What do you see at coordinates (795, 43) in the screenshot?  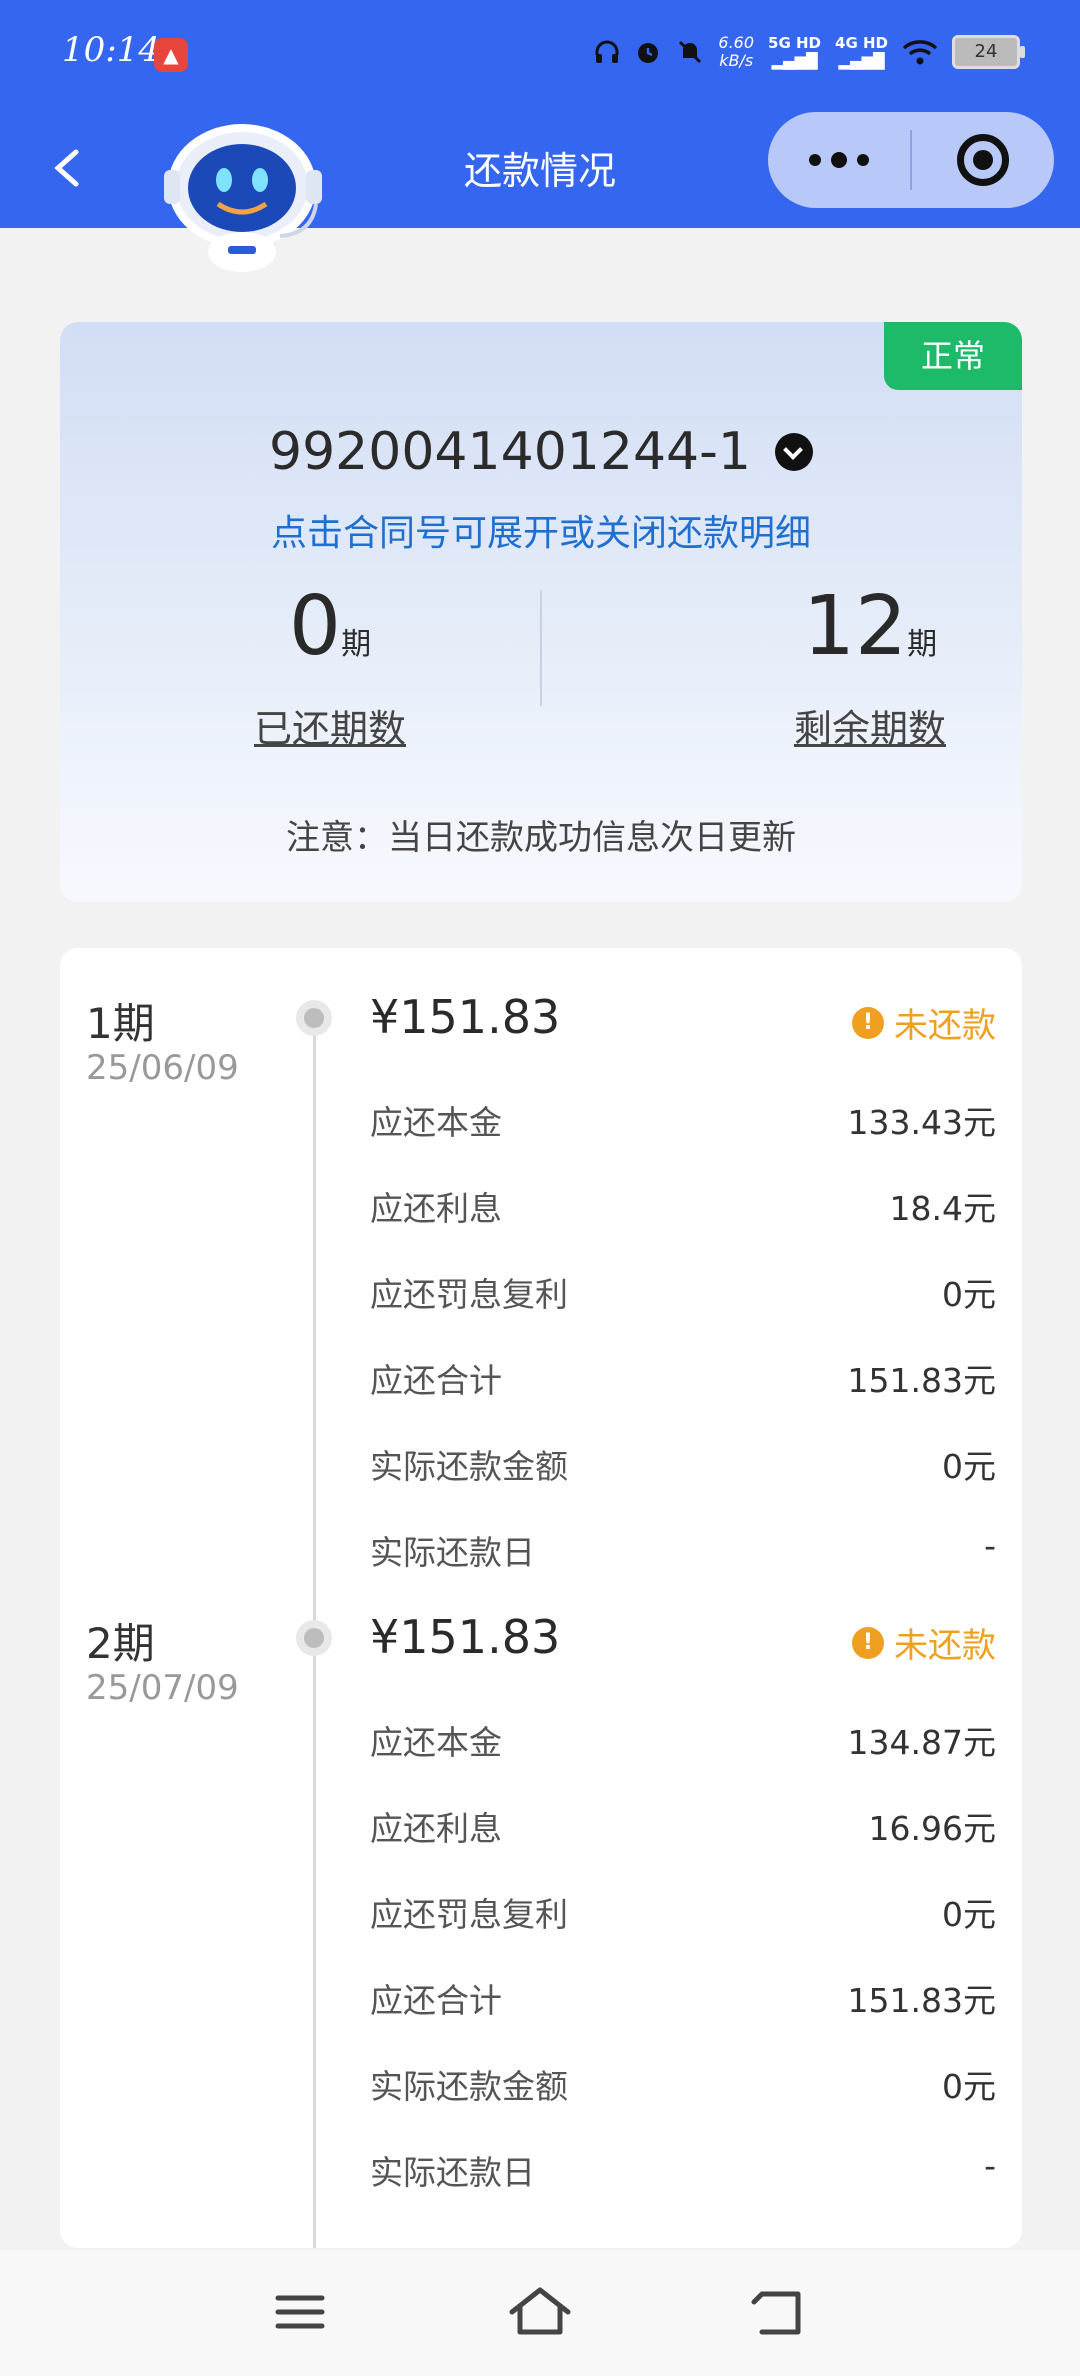 I see `signal-5g-label: 5G HD` at bounding box center [795, 43].